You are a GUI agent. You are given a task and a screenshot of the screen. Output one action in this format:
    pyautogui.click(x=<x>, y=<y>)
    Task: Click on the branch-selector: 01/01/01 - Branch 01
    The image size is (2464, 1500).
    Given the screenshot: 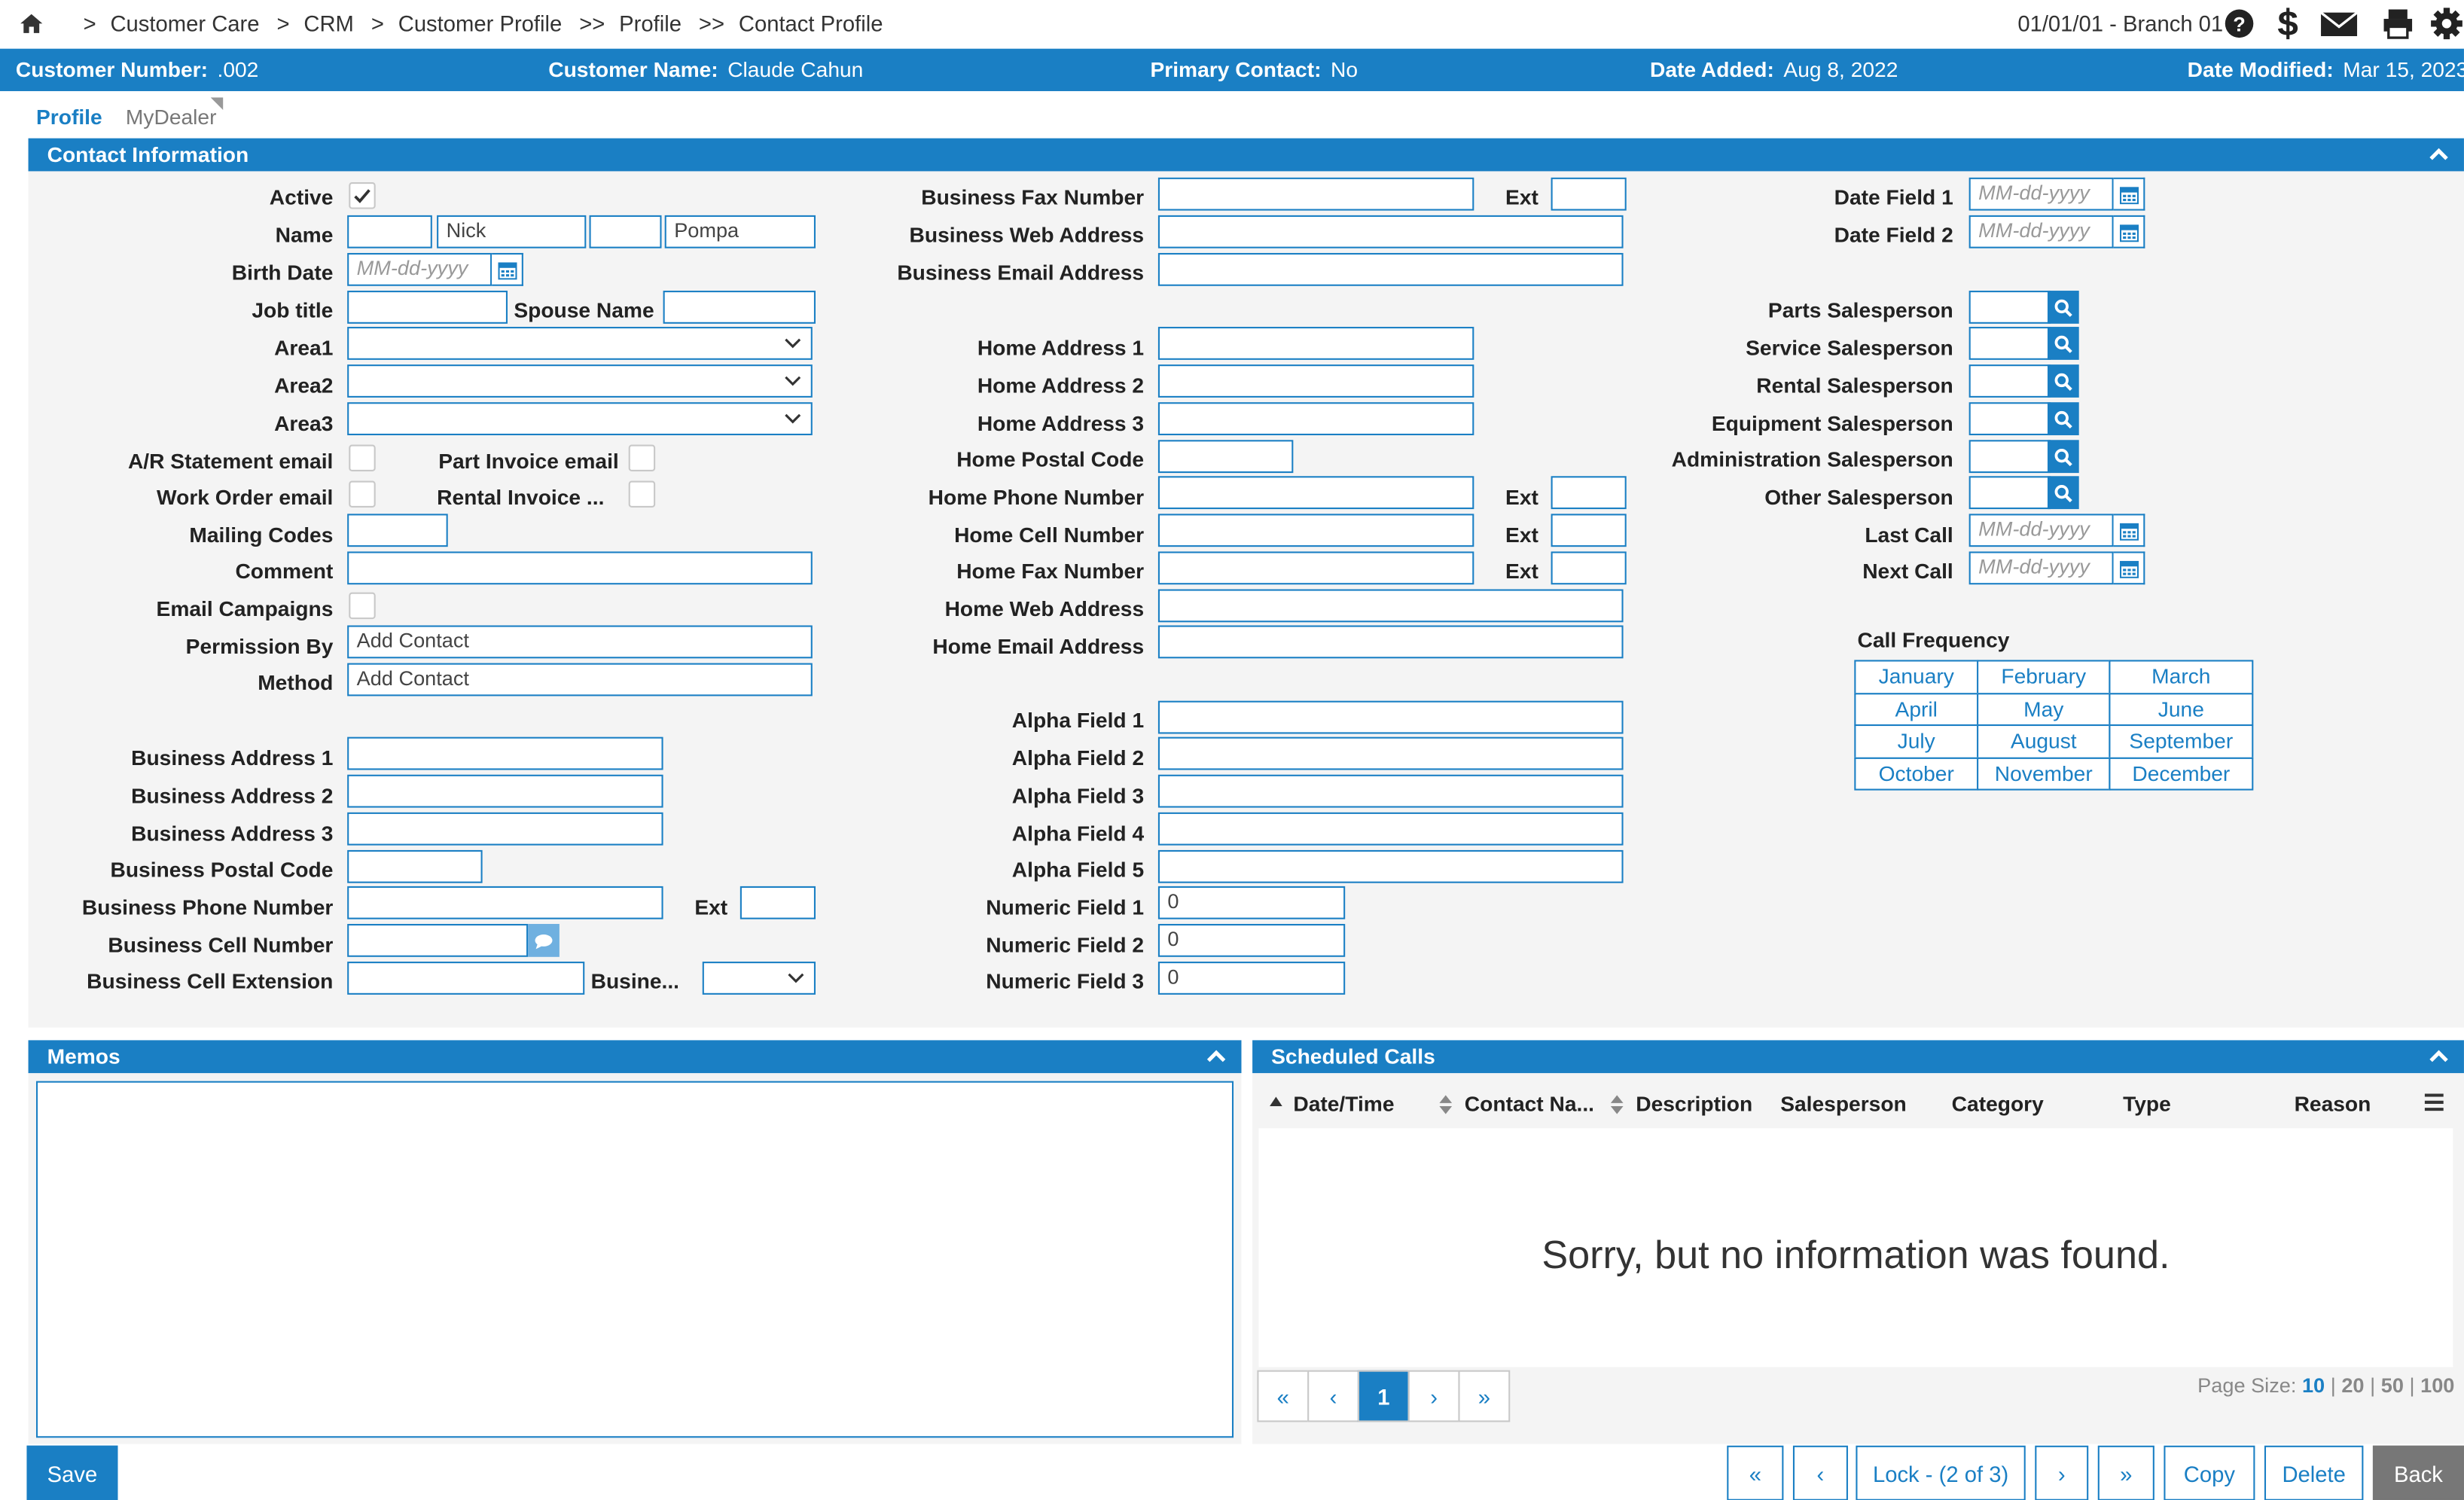 What is the action you would take?
    pyautogui.click(x=2120, y=24)
    